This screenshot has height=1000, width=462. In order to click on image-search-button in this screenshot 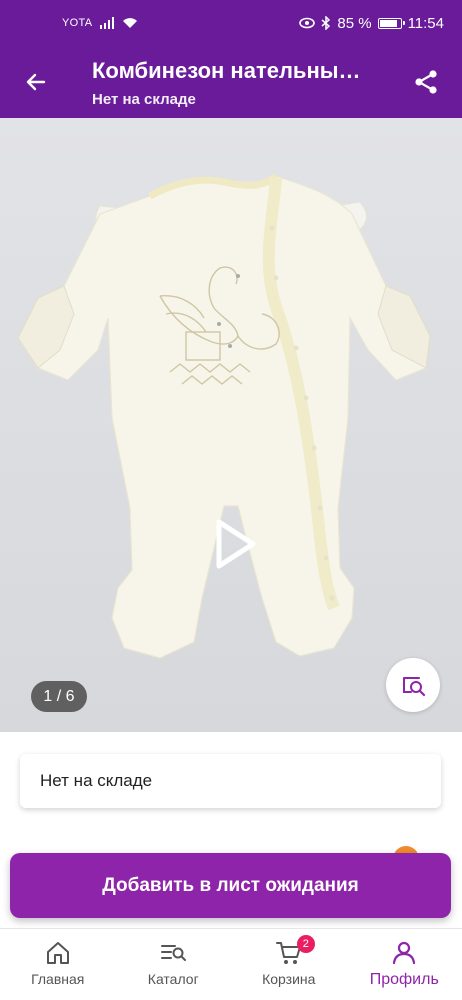, I will do `click(413, 685)`.